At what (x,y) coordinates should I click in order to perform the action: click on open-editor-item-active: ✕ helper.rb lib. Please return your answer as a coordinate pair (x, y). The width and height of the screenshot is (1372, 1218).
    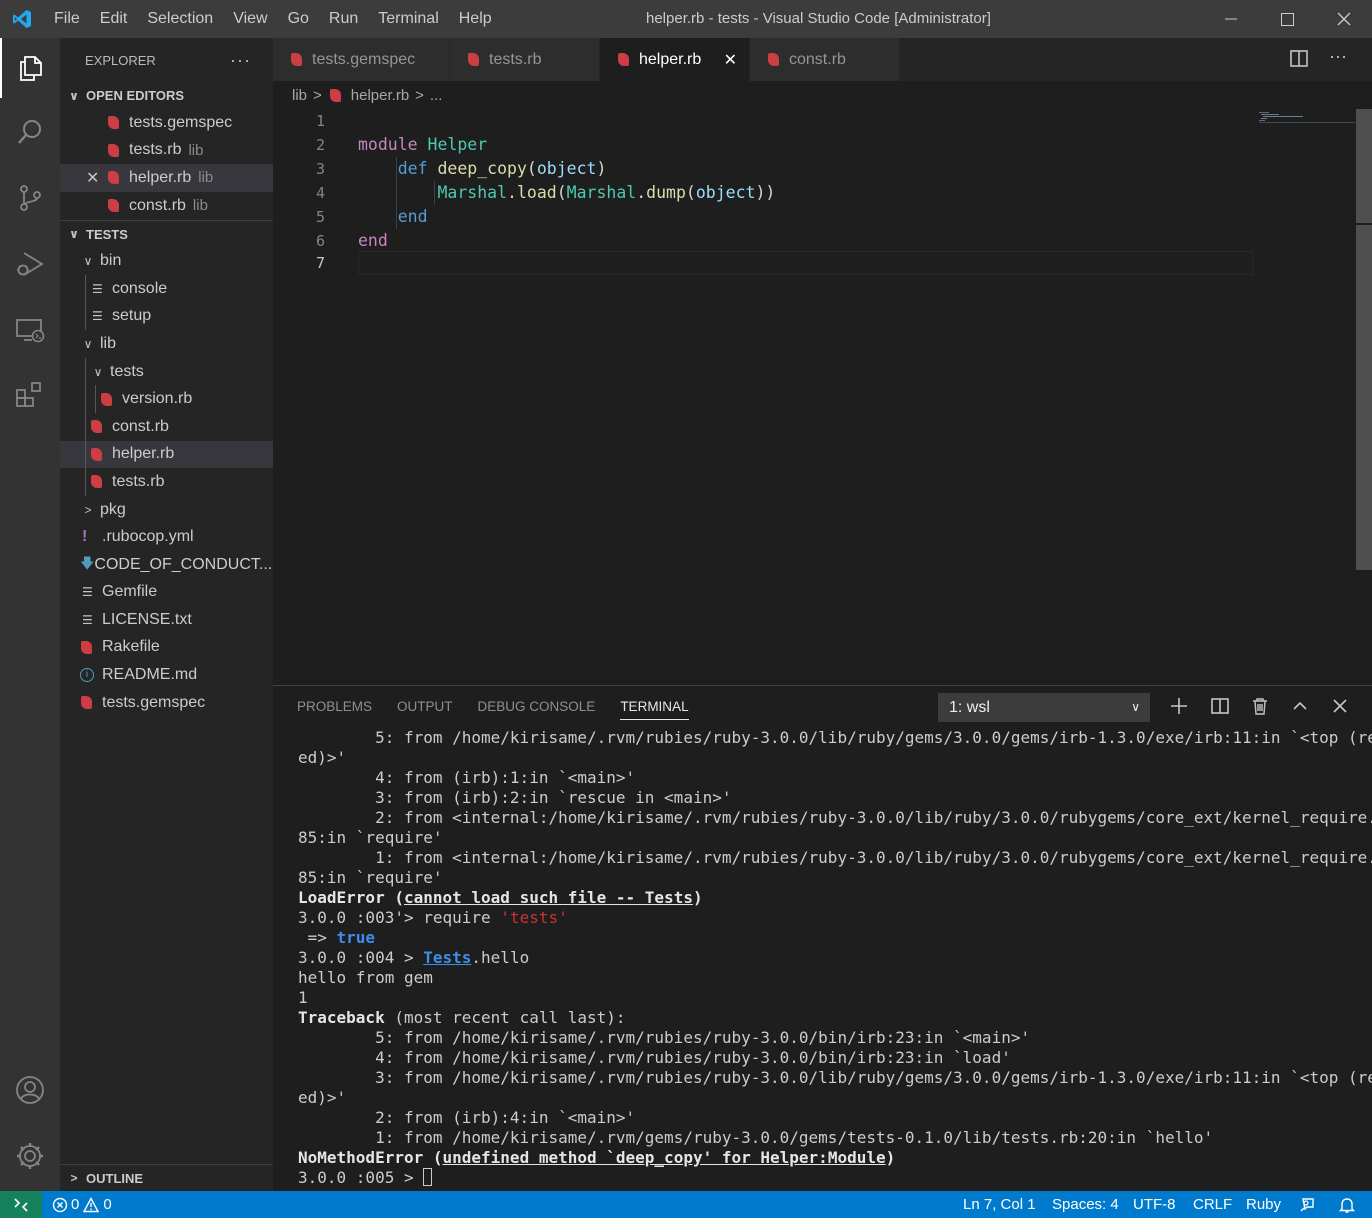
    Looking at the image, I should click on (166, 178).